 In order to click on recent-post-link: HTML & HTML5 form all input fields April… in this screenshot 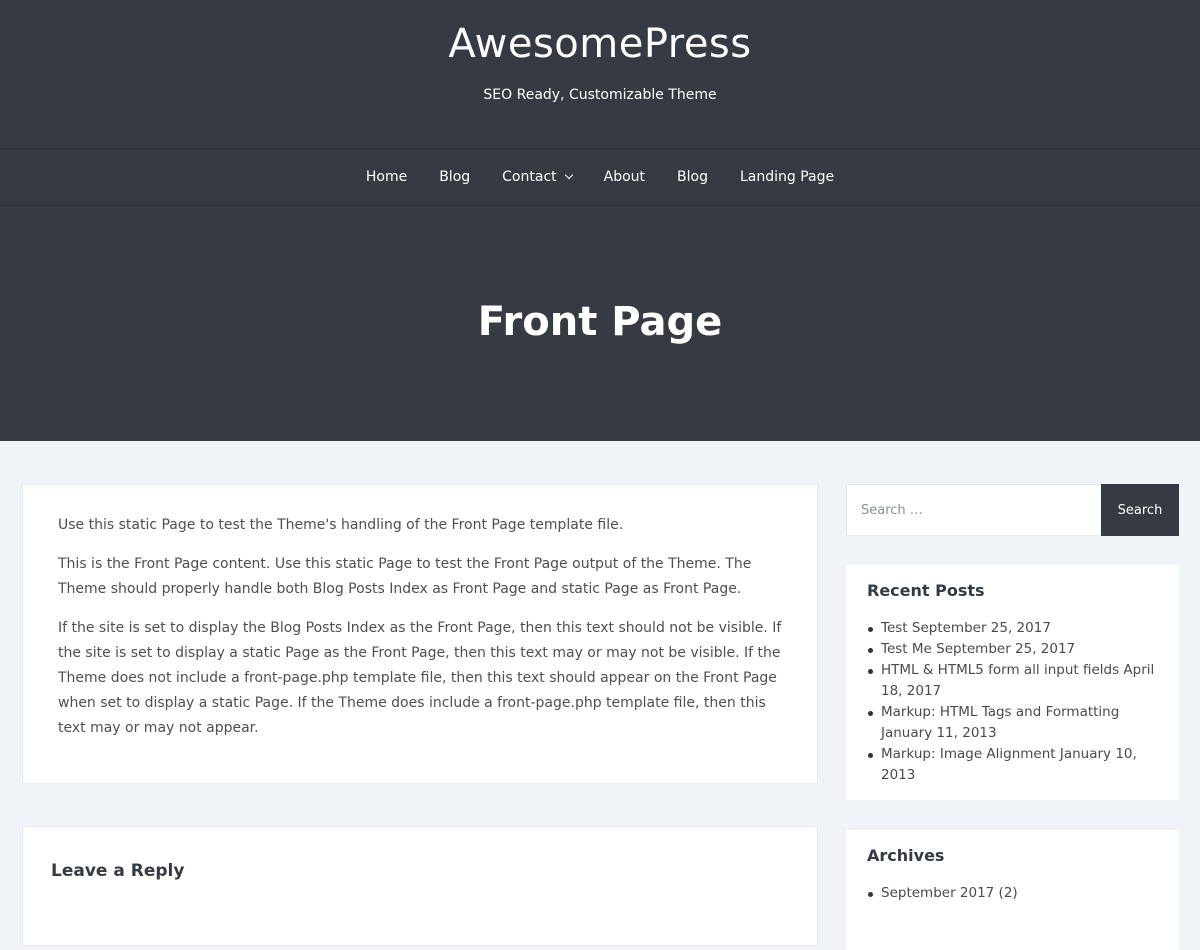, I will do `click(1017, 680)`.